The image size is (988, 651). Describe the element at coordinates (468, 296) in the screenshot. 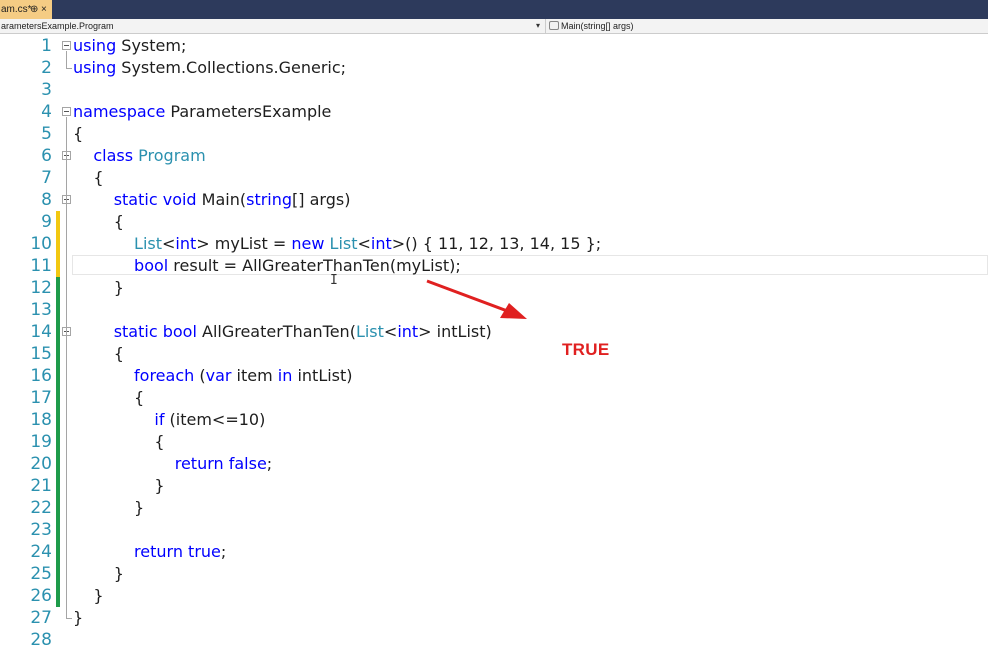

I see `arrow-shaft` at that location.